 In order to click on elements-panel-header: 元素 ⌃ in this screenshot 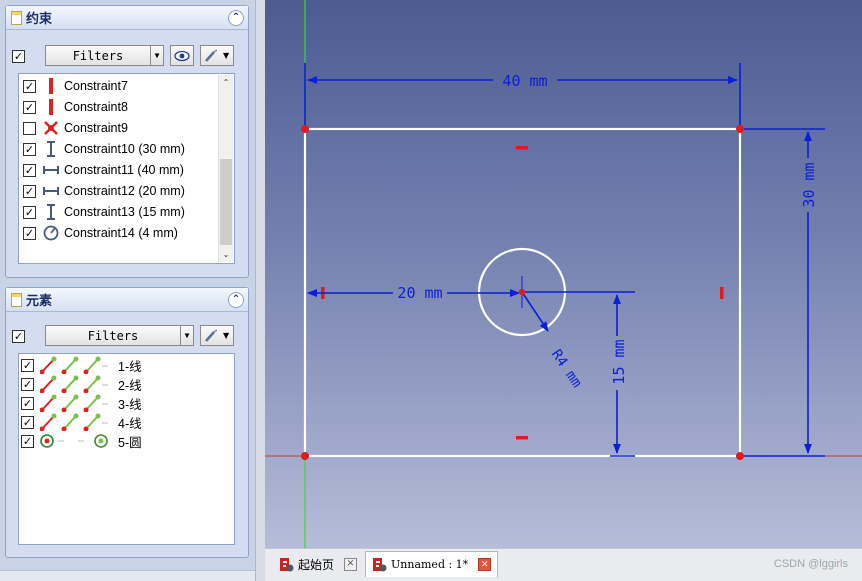, I will do `click(127, 300)`.